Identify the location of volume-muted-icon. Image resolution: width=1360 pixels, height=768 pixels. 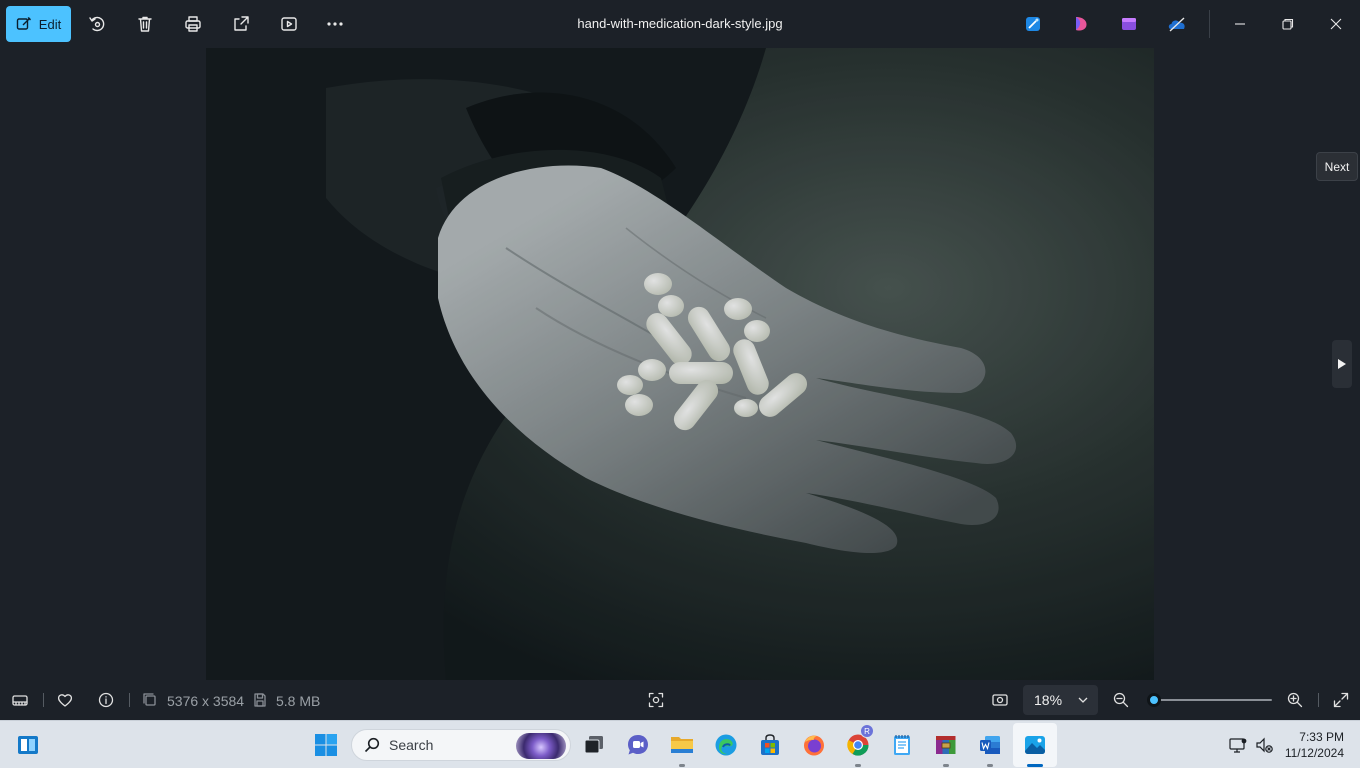
(1264, 745).